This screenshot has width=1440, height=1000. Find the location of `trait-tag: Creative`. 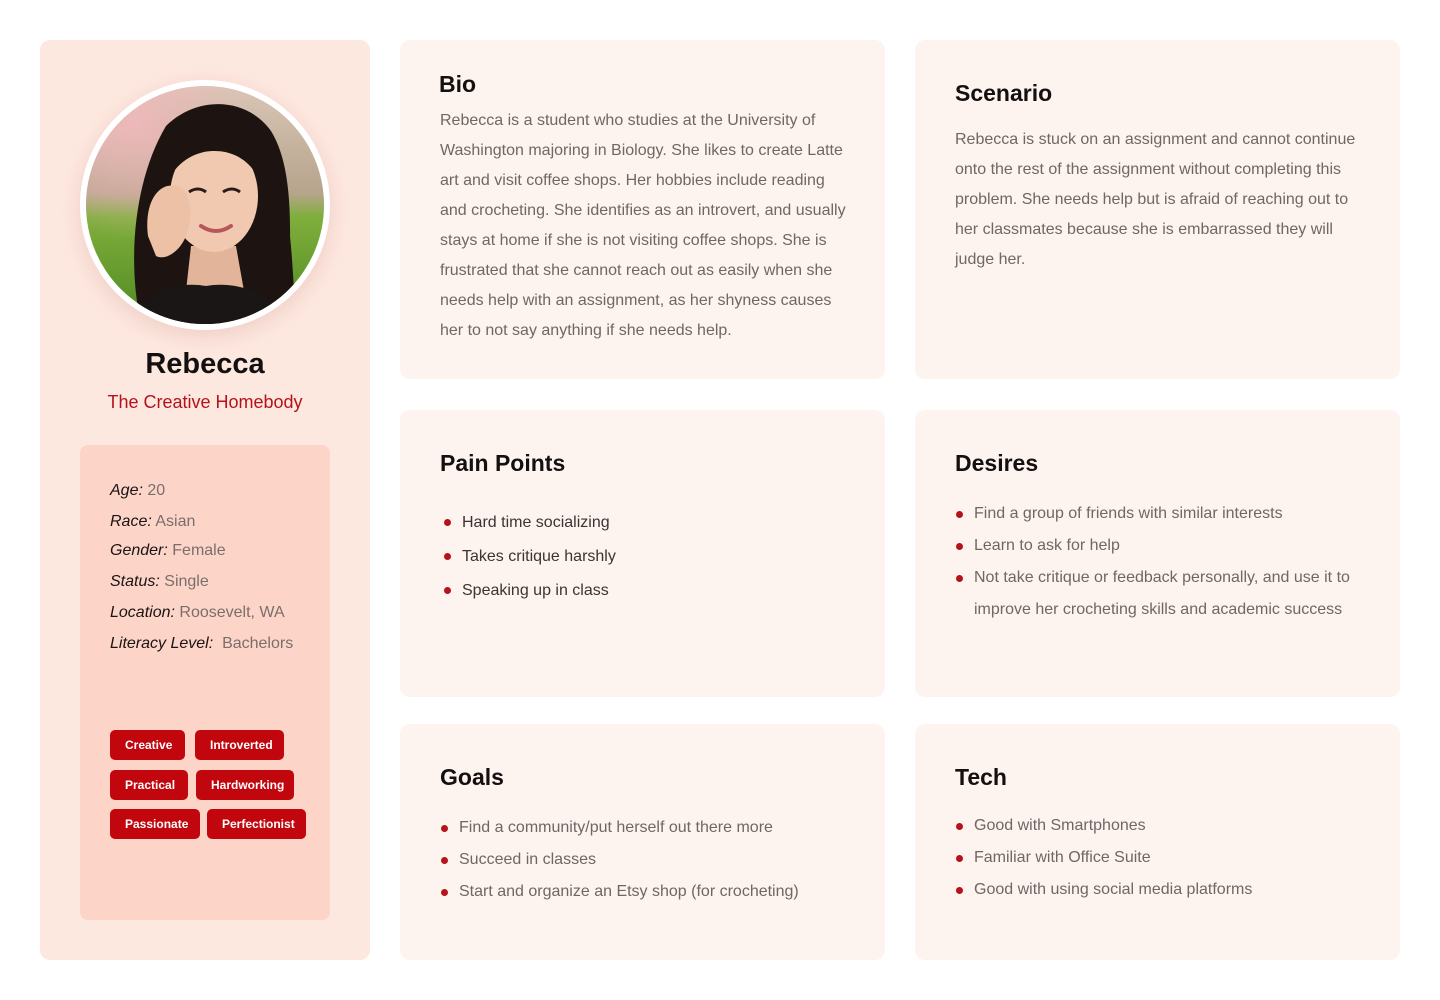

trait-tag: Creative is located at coordinates (147, 745).